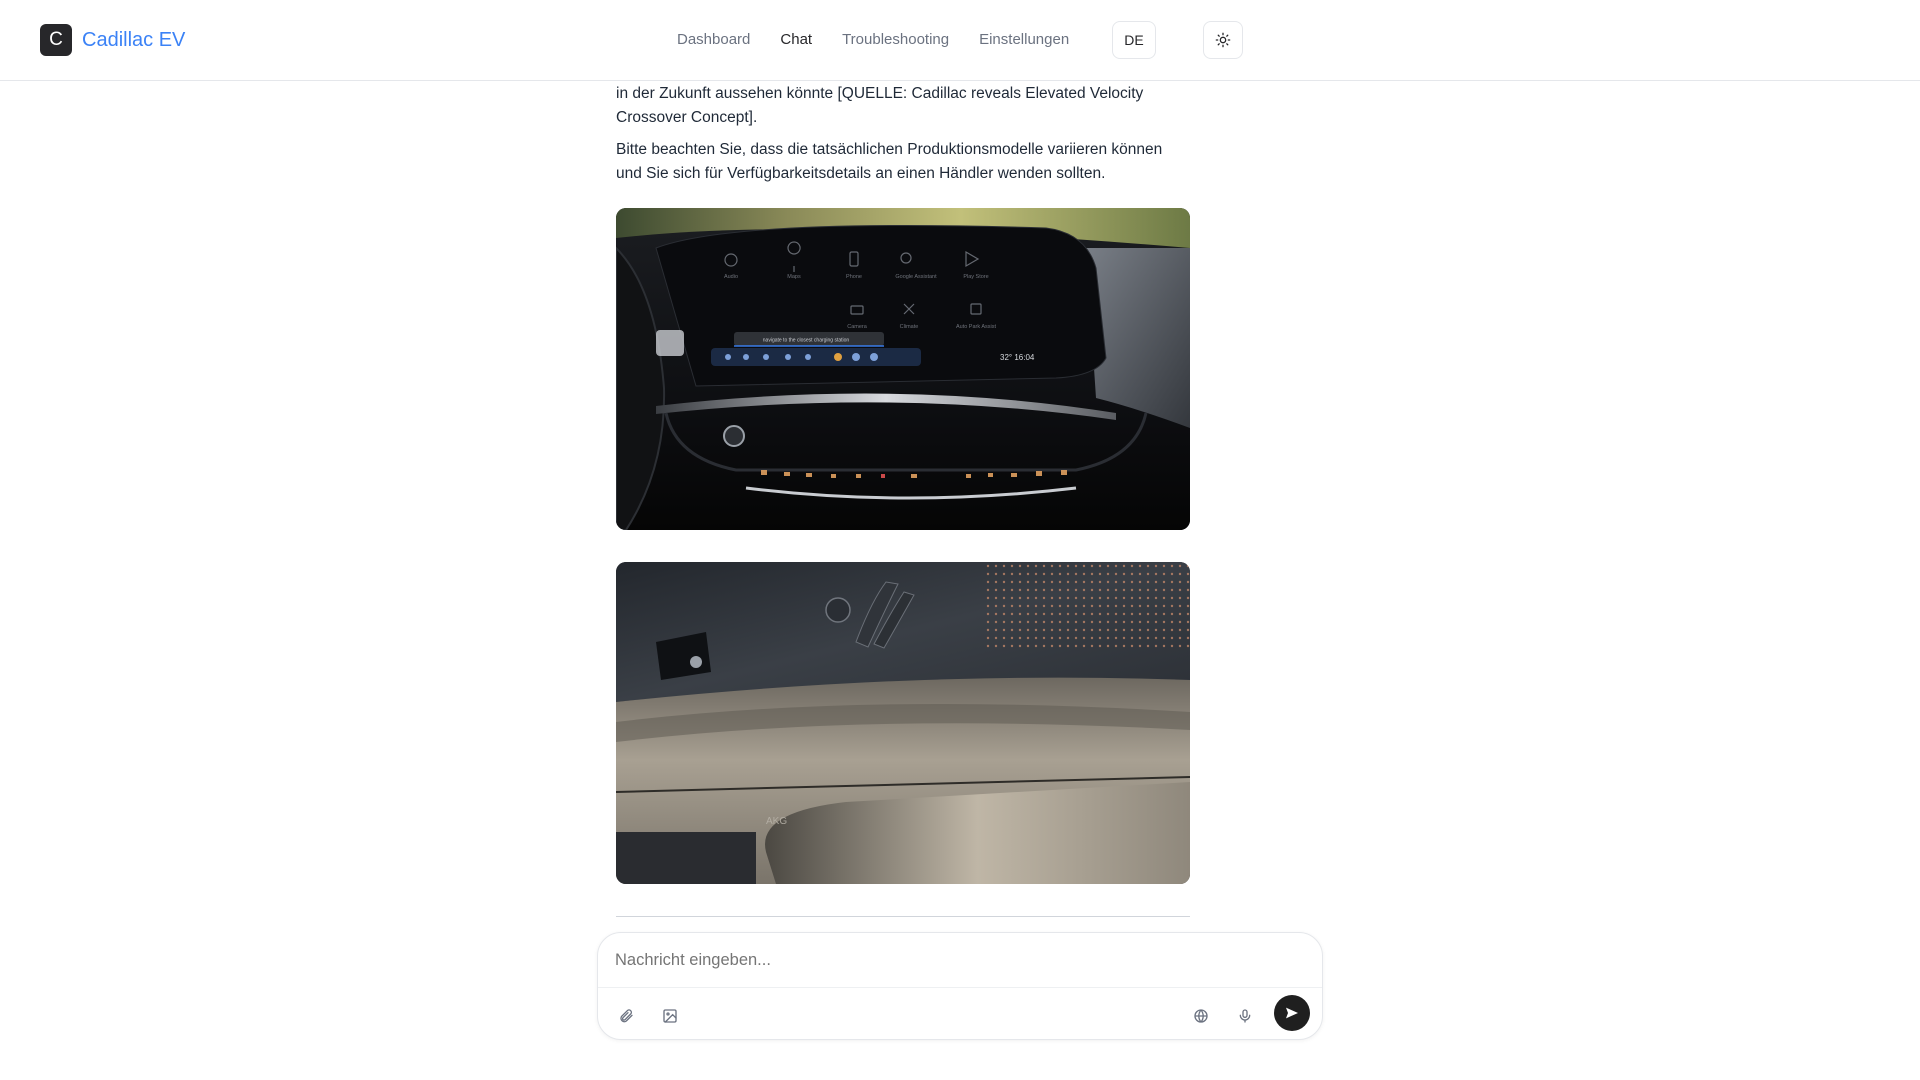 The image size is (1920, 1080). I want to click on nav-dashboard: Dashboard, so click(713, 39).